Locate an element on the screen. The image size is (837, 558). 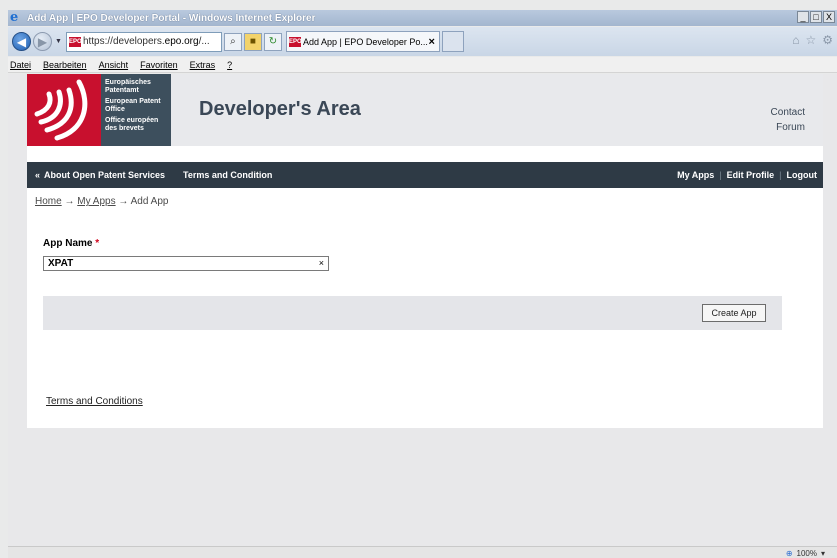
breadcrumb-home: Home is located at coordinates (48, 201).